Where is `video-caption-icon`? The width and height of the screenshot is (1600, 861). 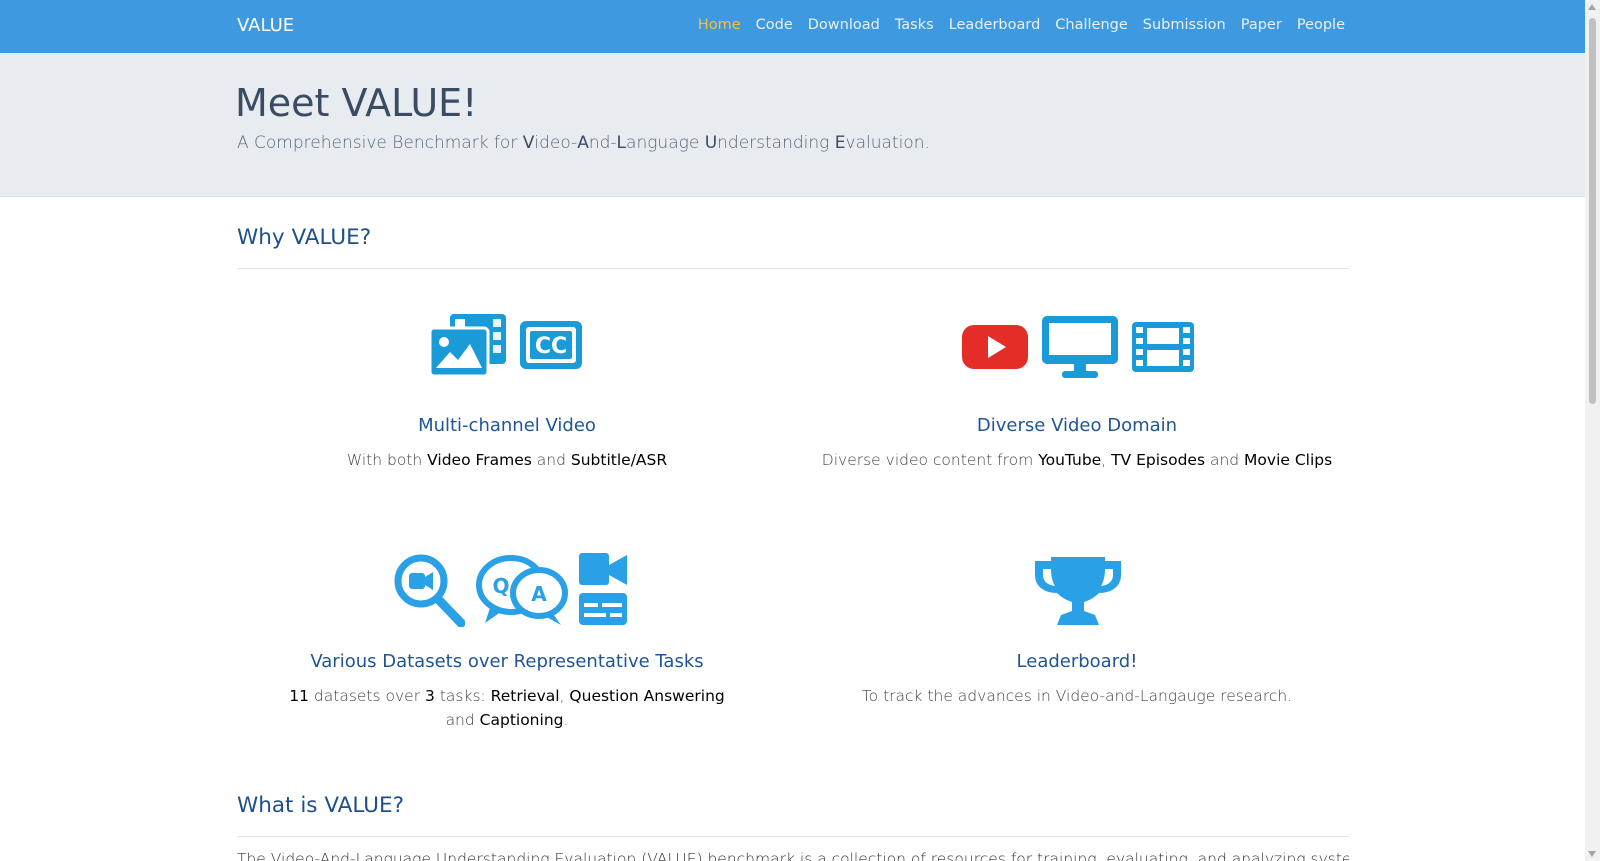 video-caption-icon is located at coordinates (603, 589).